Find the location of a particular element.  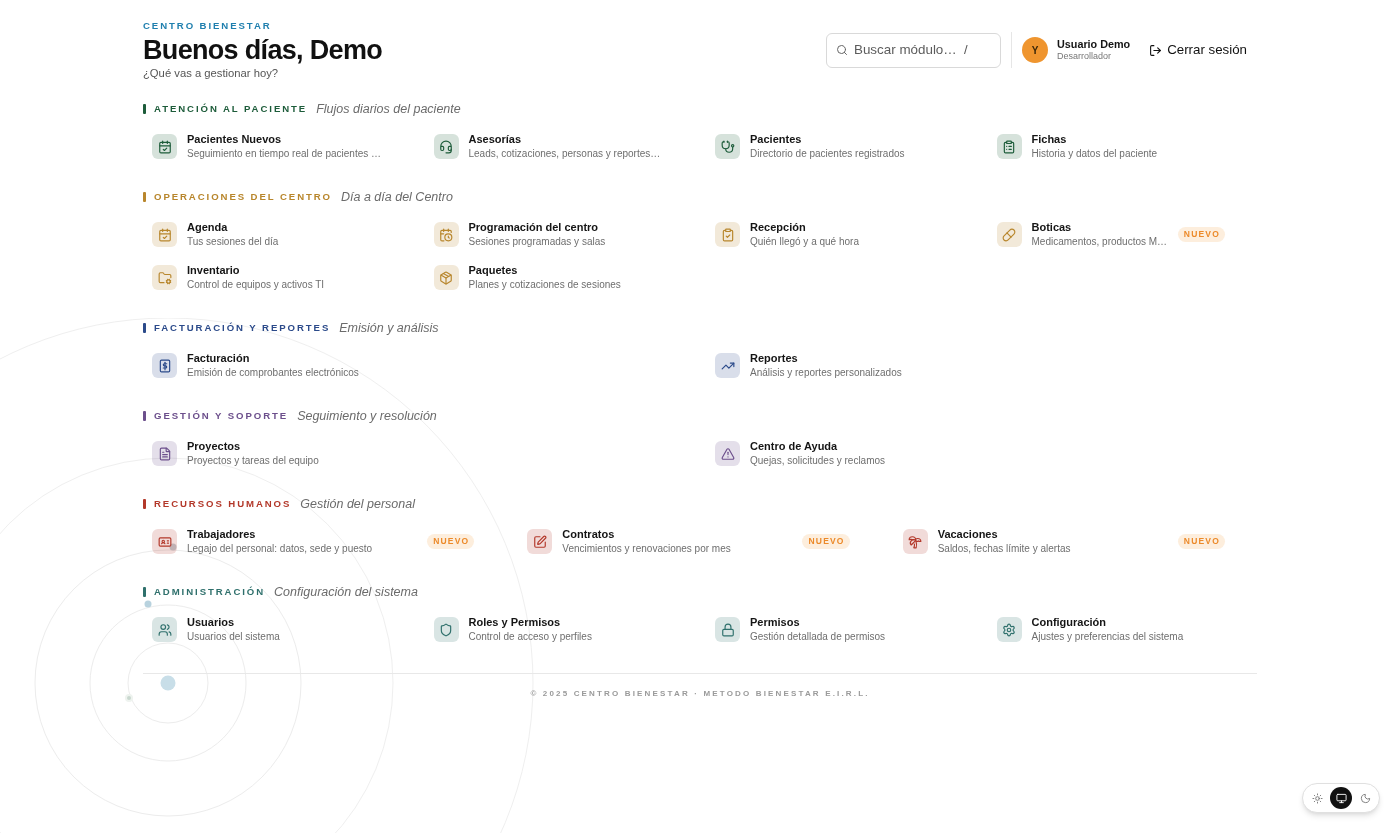

settings-icon is located at coordinates (1009, 629).